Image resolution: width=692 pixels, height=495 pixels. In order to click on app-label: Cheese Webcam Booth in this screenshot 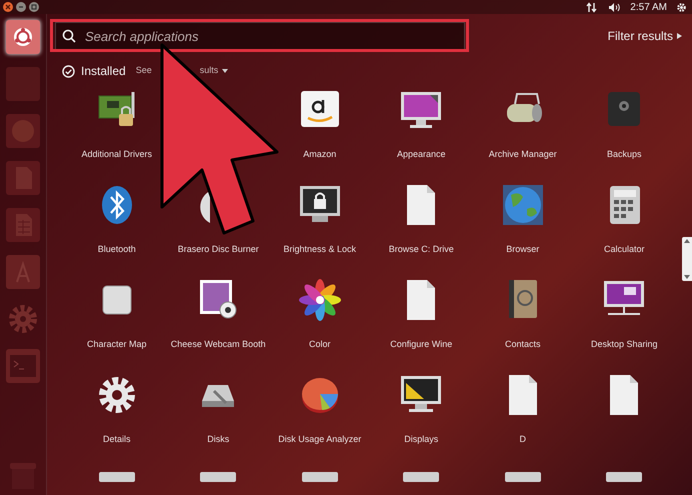, I will do `click(218, 345)`.